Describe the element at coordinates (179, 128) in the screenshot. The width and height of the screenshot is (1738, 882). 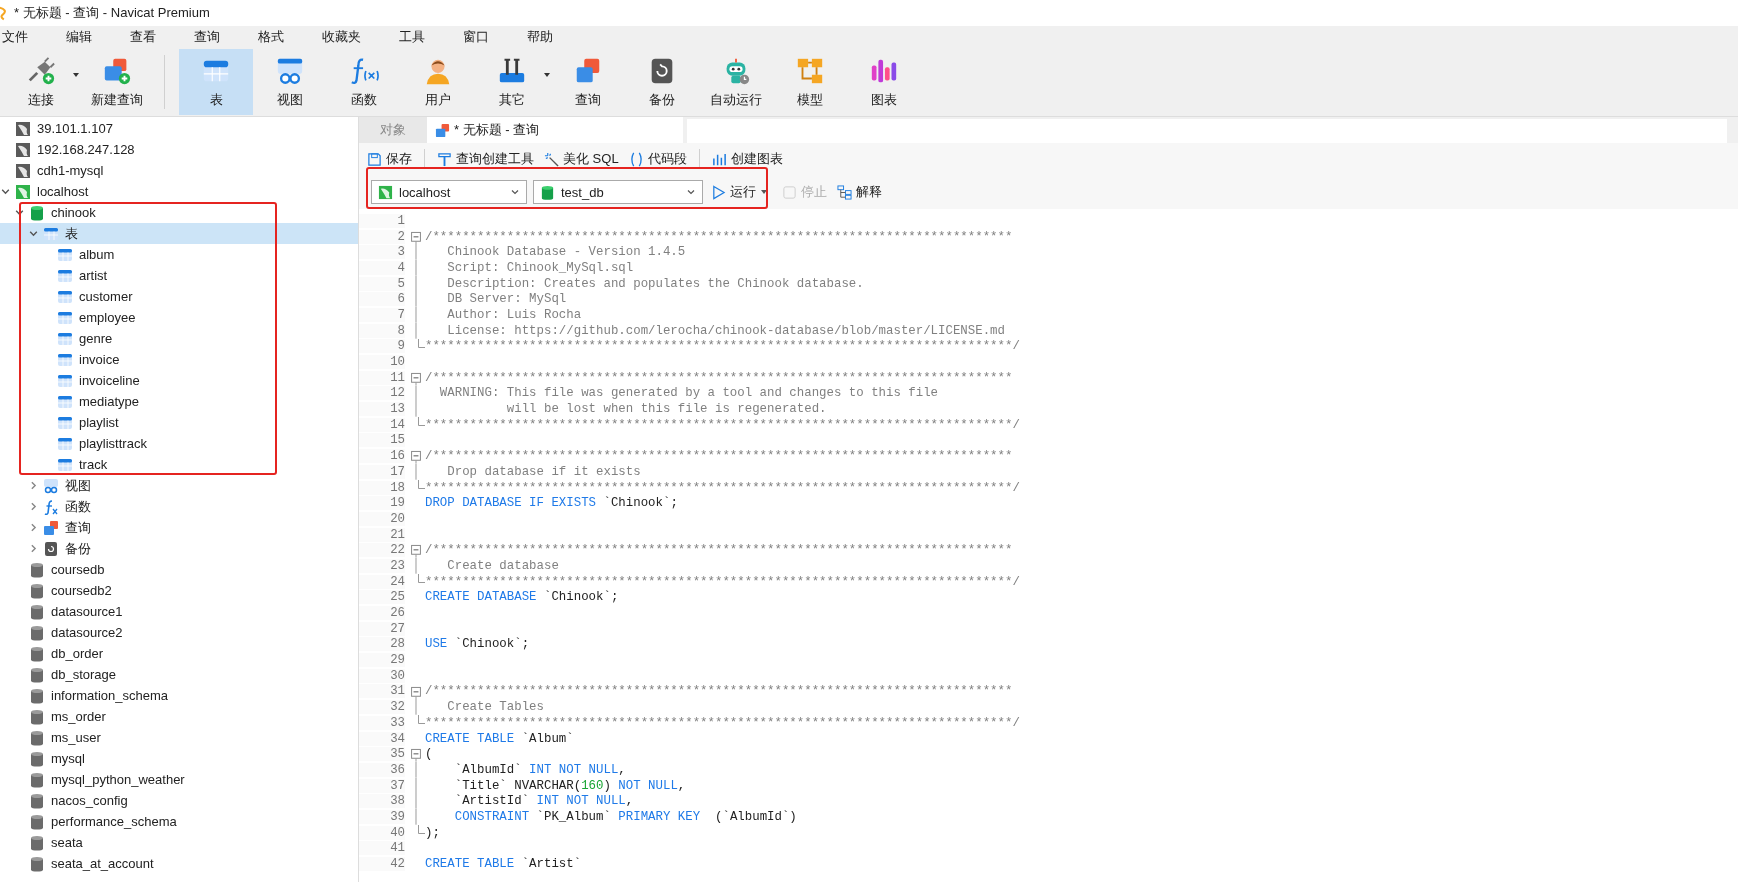
I see `tree-item: 39.101.1.107` at that location.